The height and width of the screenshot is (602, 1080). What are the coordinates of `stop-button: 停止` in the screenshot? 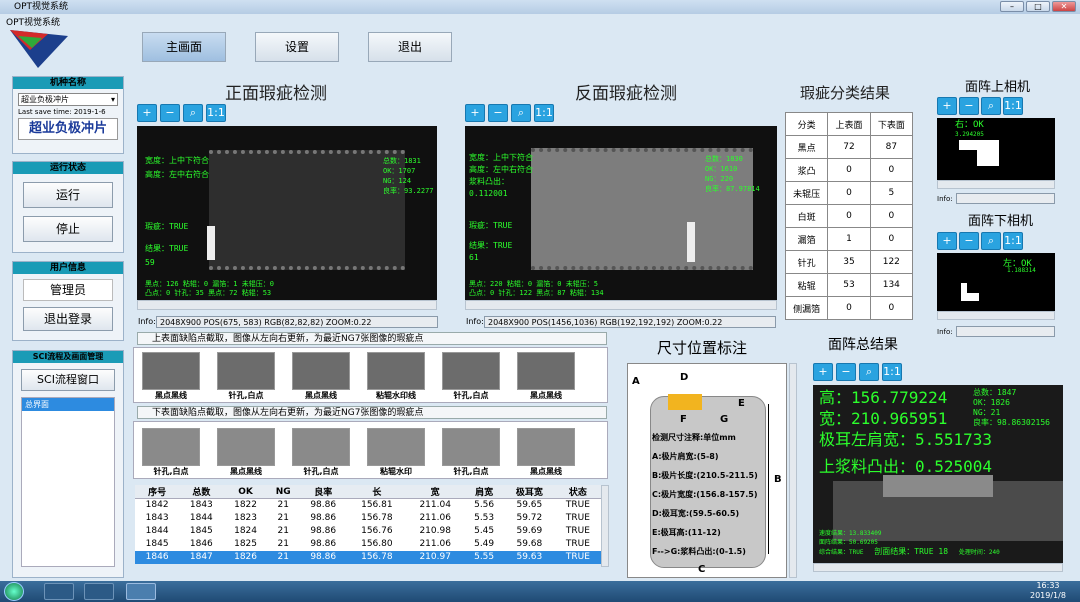 It's located at (68, 229).